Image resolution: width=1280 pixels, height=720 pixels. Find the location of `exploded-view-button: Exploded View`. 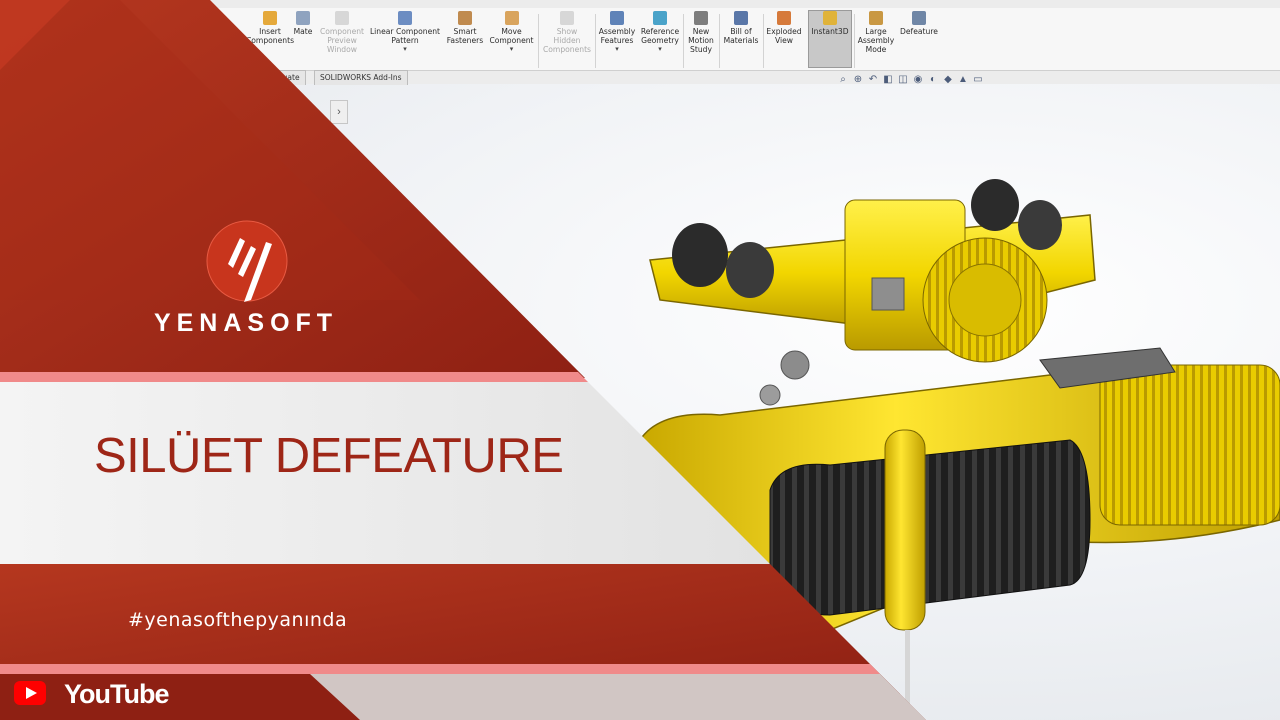

exploded-view-button: Exploded View is located at coordinates (784, 40).